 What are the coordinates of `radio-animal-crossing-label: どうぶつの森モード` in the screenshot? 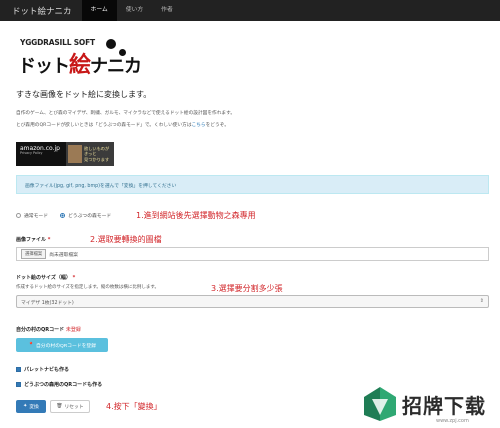 It's located at (90, 216).